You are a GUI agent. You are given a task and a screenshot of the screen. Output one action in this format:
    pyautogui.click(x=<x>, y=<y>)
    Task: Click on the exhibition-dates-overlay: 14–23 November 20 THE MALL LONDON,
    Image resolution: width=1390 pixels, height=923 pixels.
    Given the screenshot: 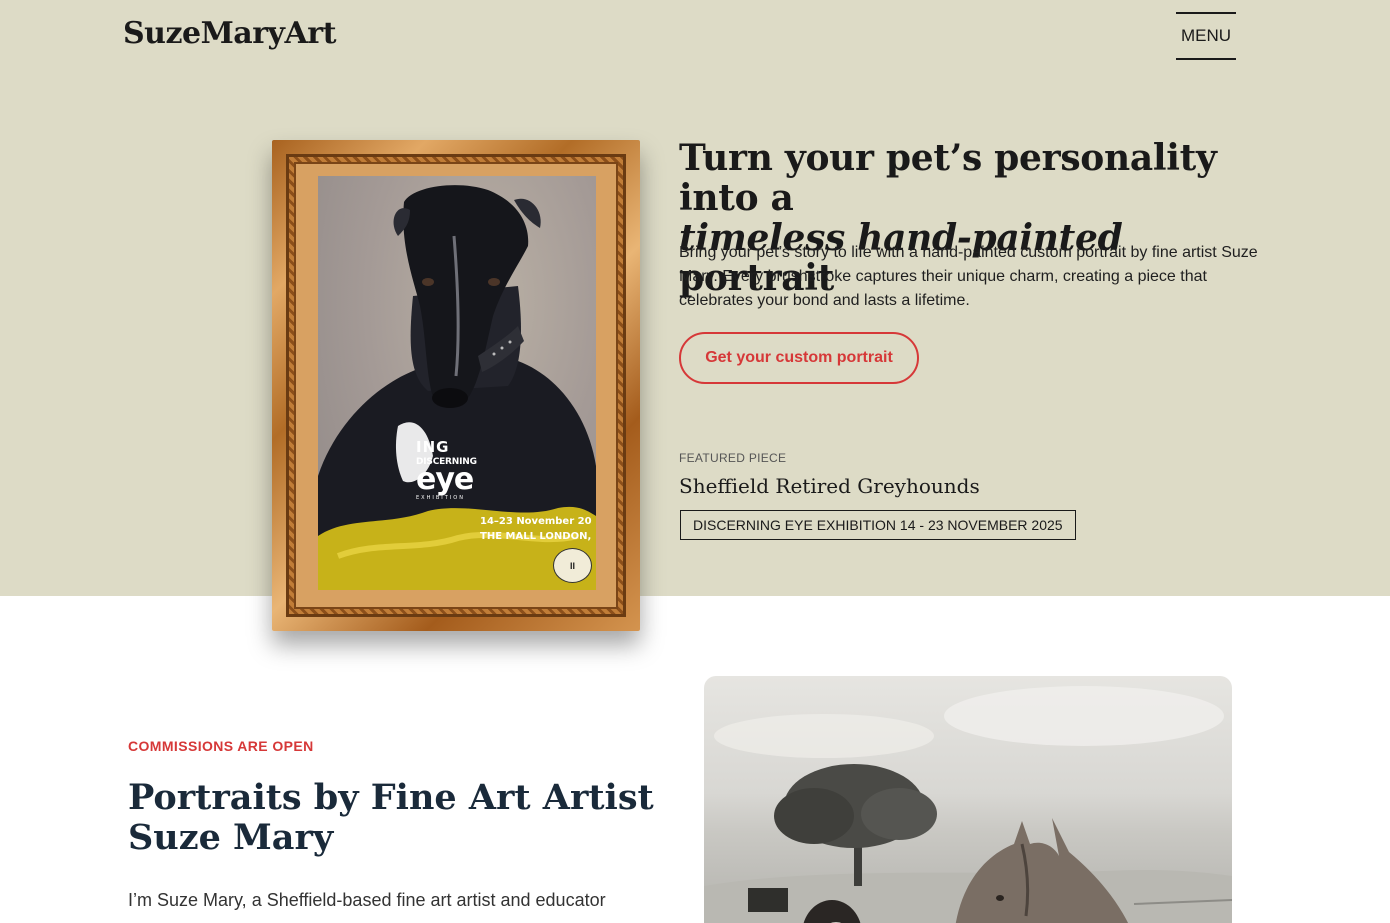 What is the action you would take?
    pyautogui.click(x=536, y=529)
    